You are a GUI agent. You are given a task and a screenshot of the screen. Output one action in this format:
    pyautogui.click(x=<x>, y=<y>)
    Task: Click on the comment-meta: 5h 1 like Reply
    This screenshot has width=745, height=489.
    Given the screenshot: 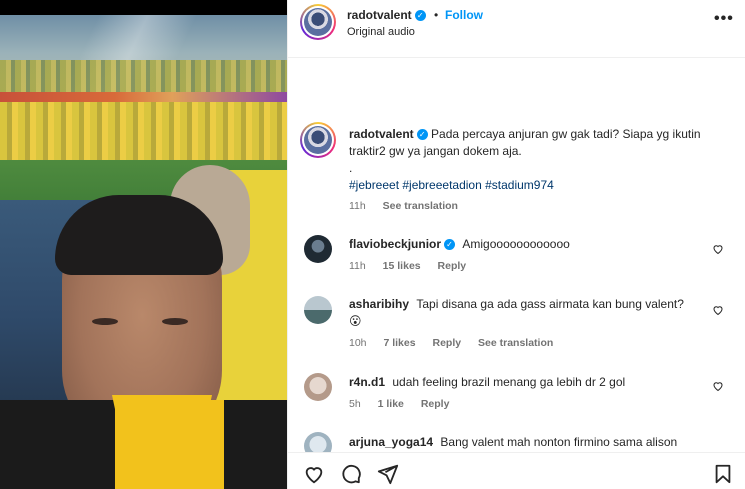 What is the action you would take?
    pyautogui.click(x=399, y=404)
    